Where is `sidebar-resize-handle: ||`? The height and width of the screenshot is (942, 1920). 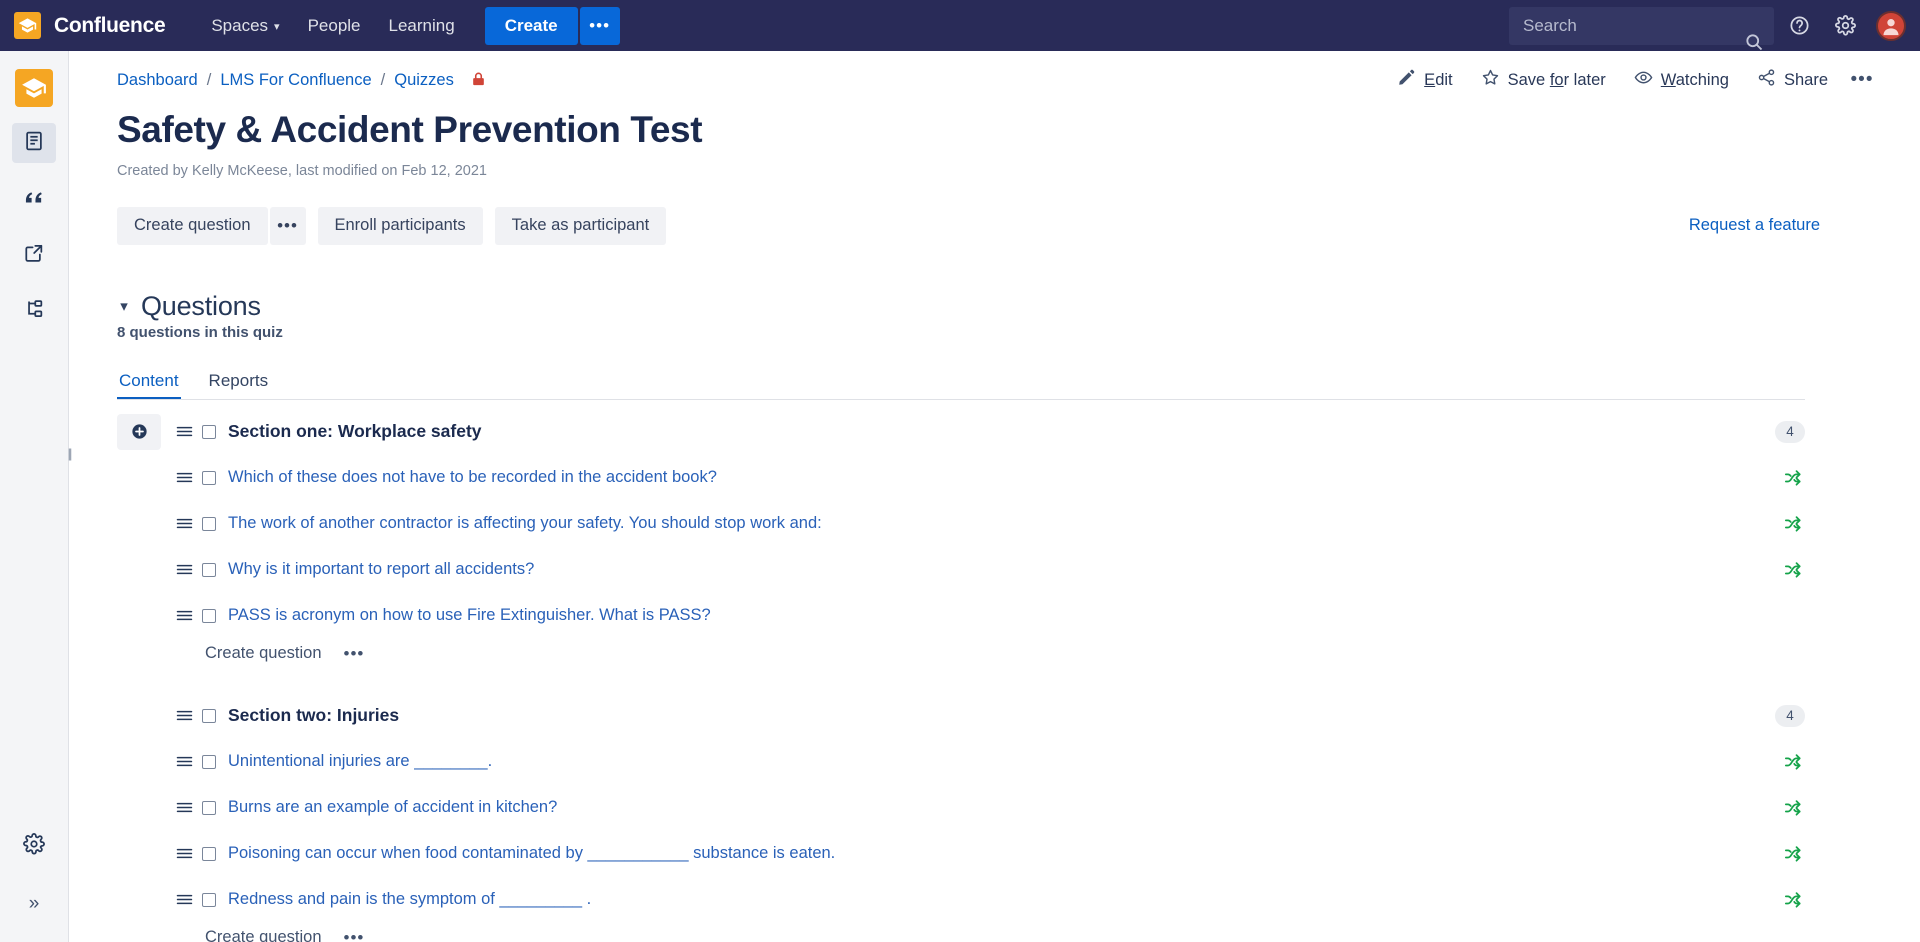 sidebar-resize-handle: || is located at coordinates (69, 453).